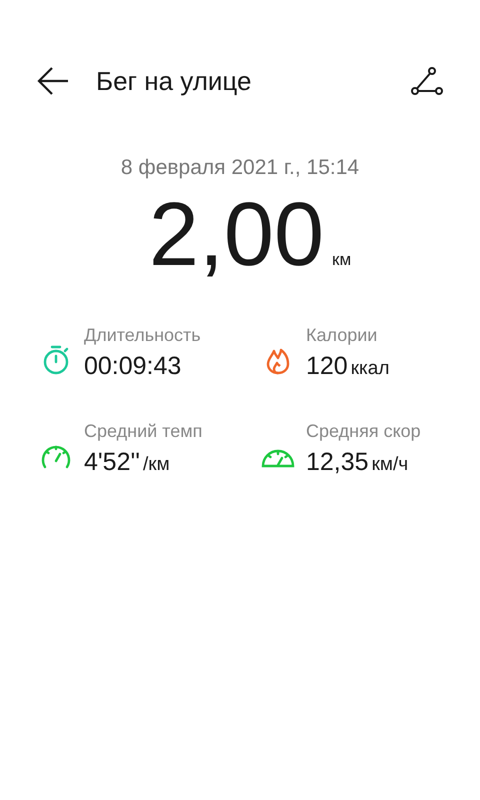  Describe the element at coordinates (53, 81) in the screenshot. I see `back-icon` at that location.